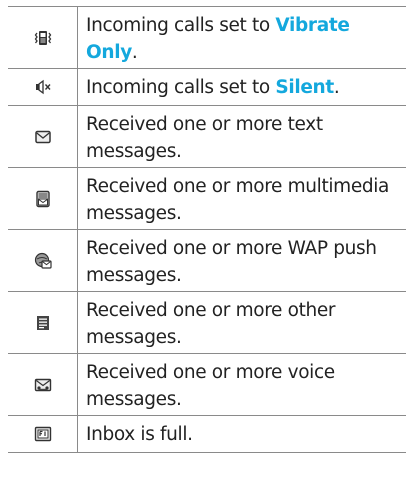 The height and width of the screenshot is (498, 414). What do you see at coordinates (42, 322) in the screenshot?
I see `other-message-icon` at bounding box center [42, 322].